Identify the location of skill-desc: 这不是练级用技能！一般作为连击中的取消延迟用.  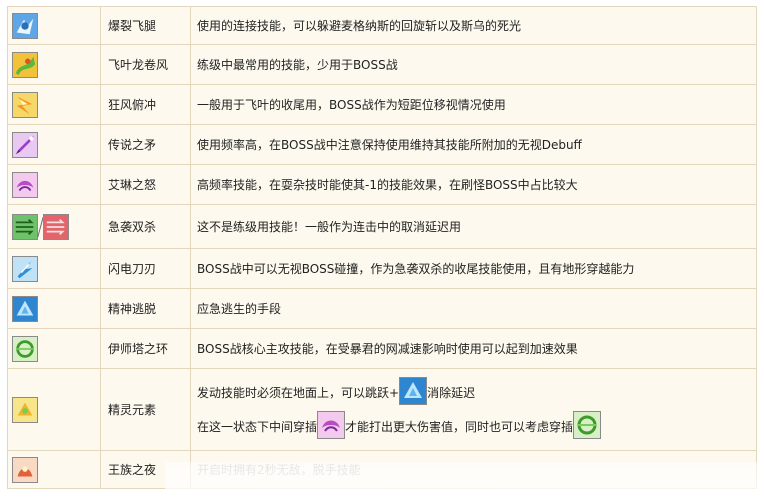
(473, 226).